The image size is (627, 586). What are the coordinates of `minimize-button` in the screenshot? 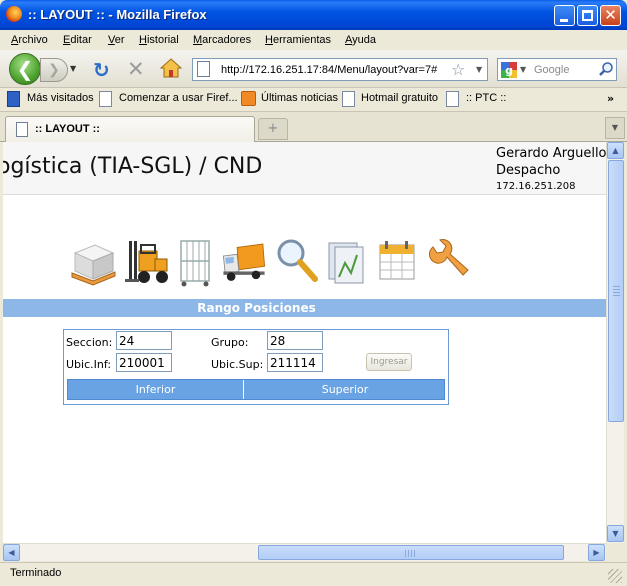 It's located at (564, 15).